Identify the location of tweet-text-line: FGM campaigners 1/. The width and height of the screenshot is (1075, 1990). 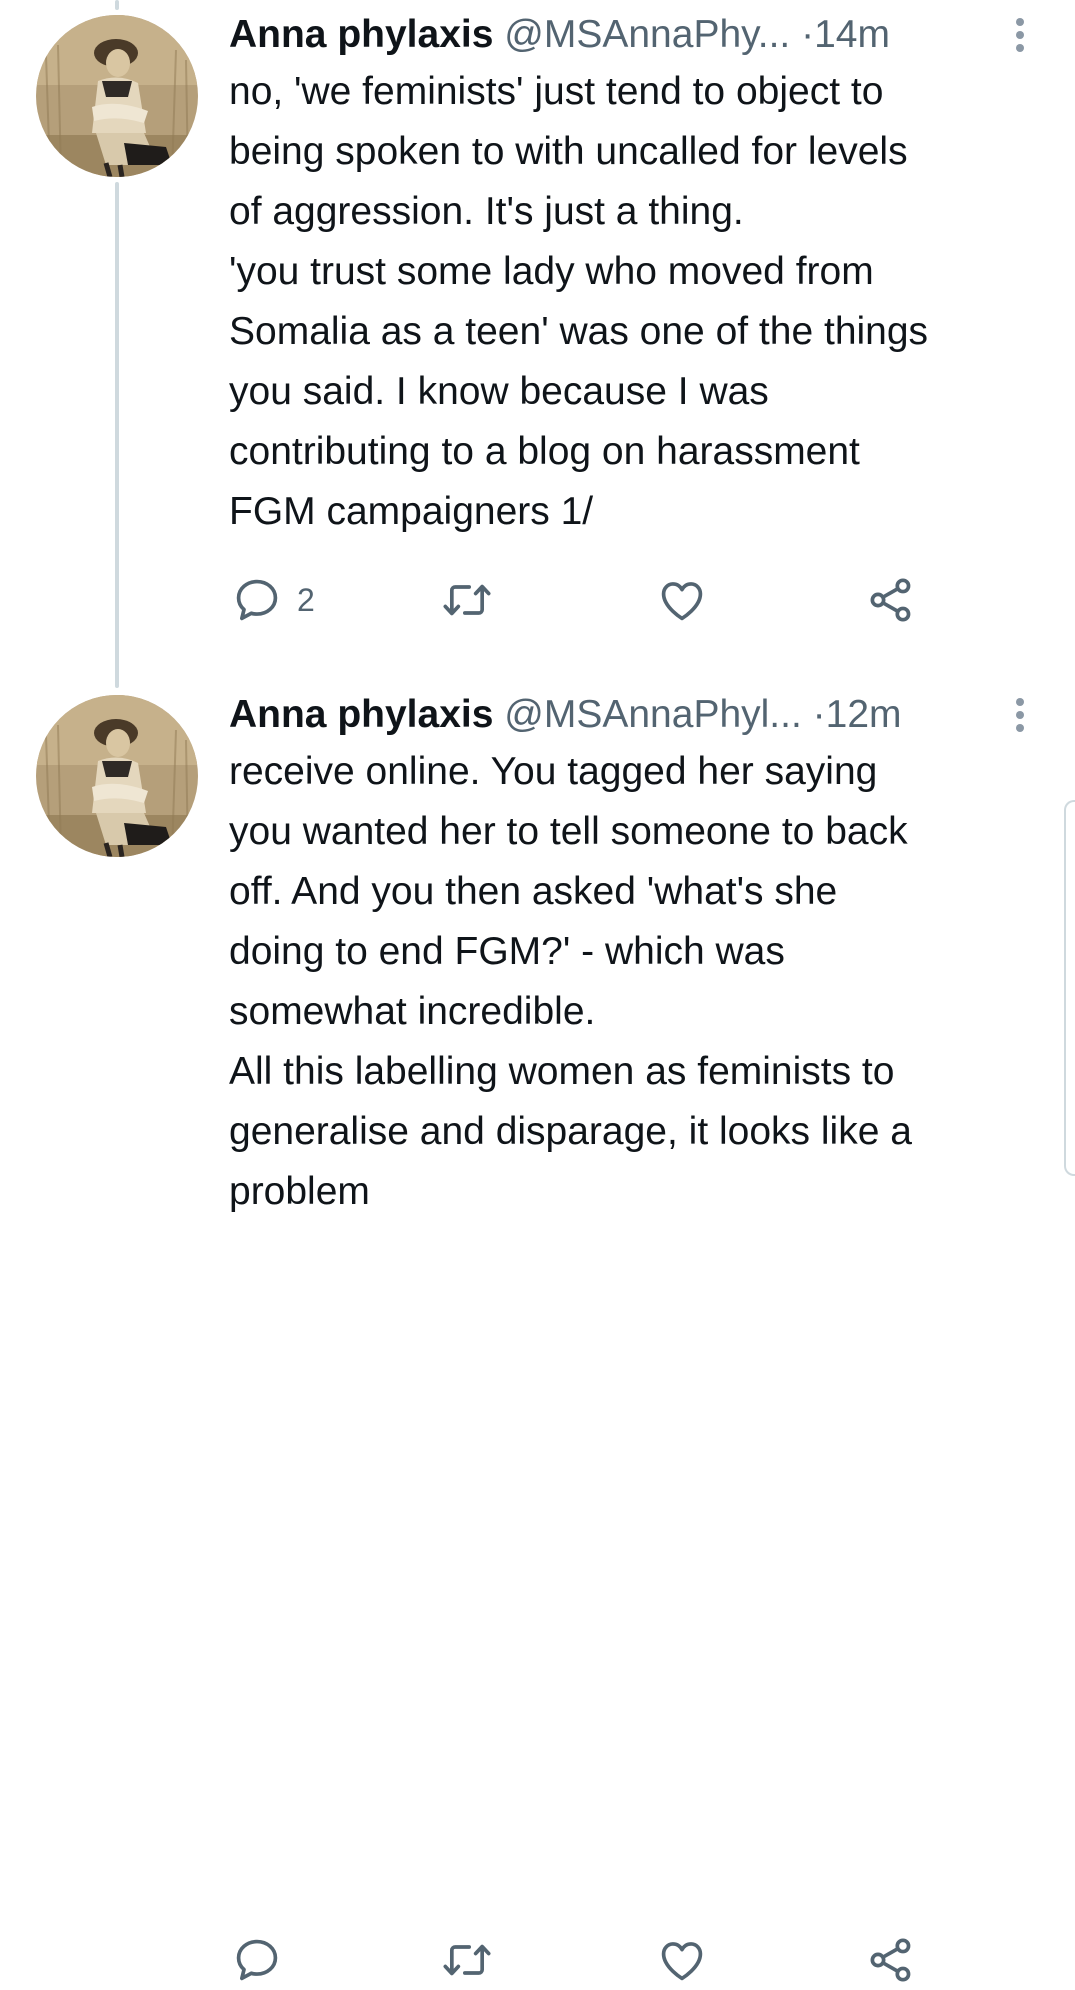
(411, 511).